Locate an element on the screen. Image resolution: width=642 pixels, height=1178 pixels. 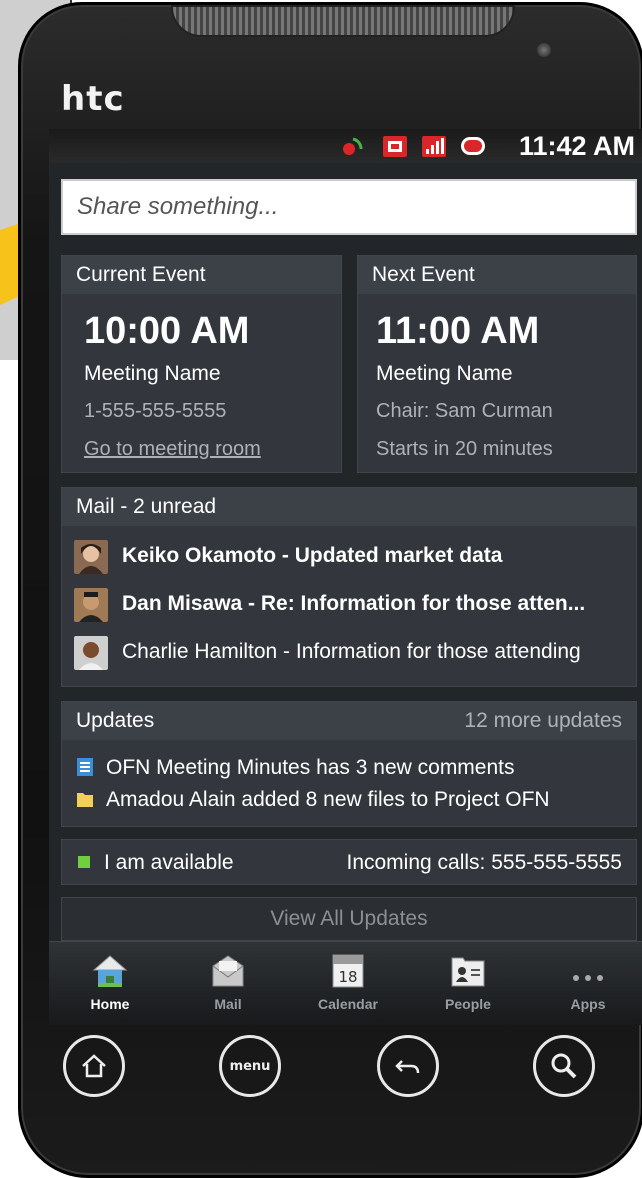
current-event-name: Meeting Name is located at coordinates (152, 373).